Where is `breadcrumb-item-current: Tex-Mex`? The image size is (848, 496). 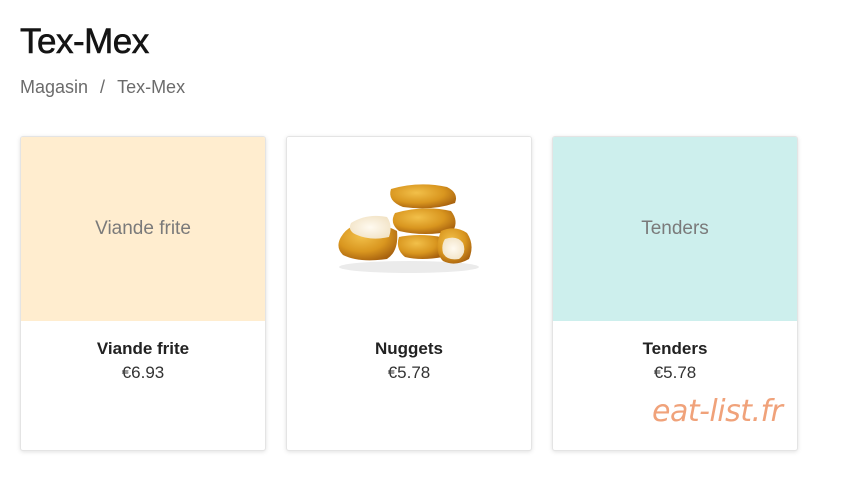 breadcrumb-item-current: Tex-Mex is located at coordinates (151, 87).